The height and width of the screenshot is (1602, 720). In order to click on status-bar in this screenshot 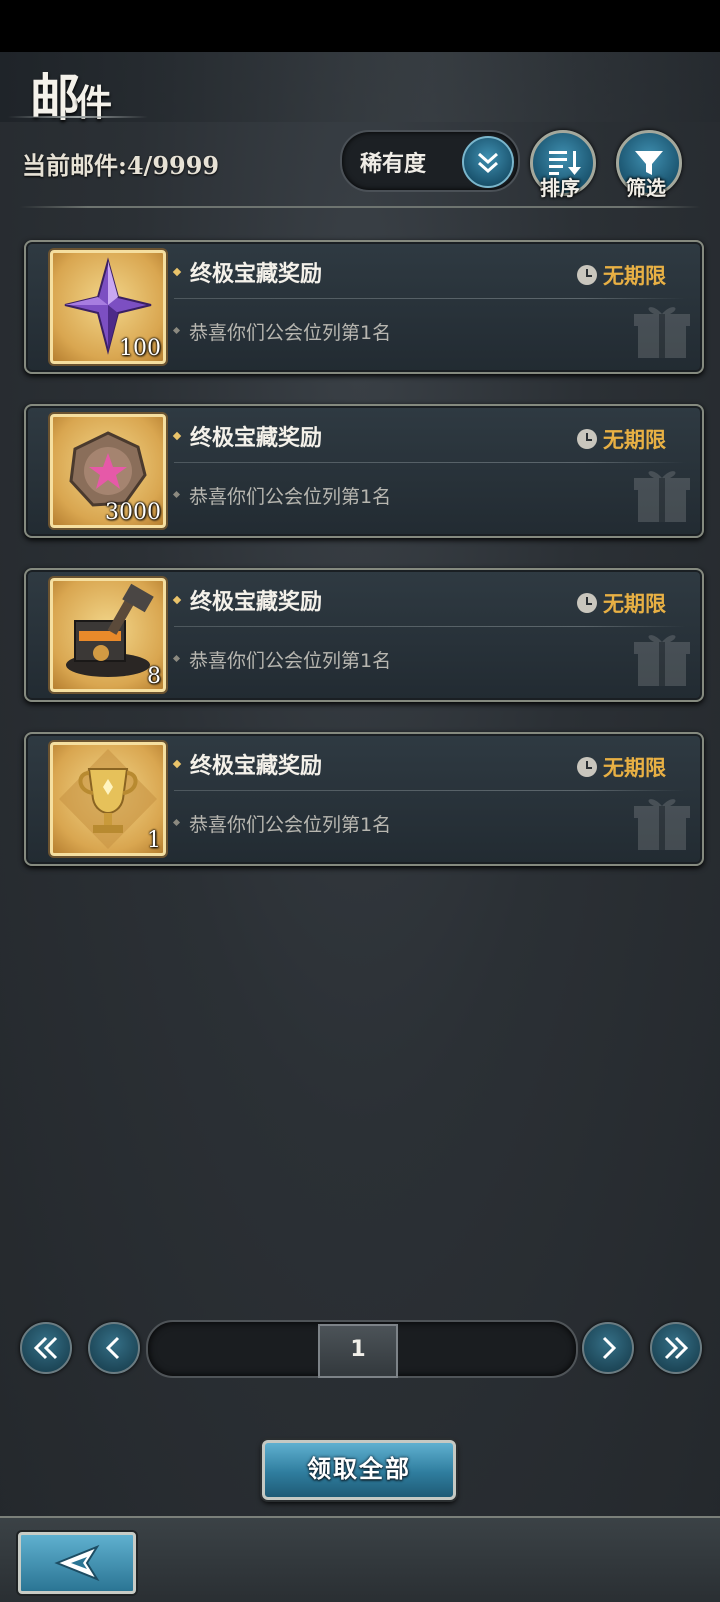, I will do `click(360, 26)`.